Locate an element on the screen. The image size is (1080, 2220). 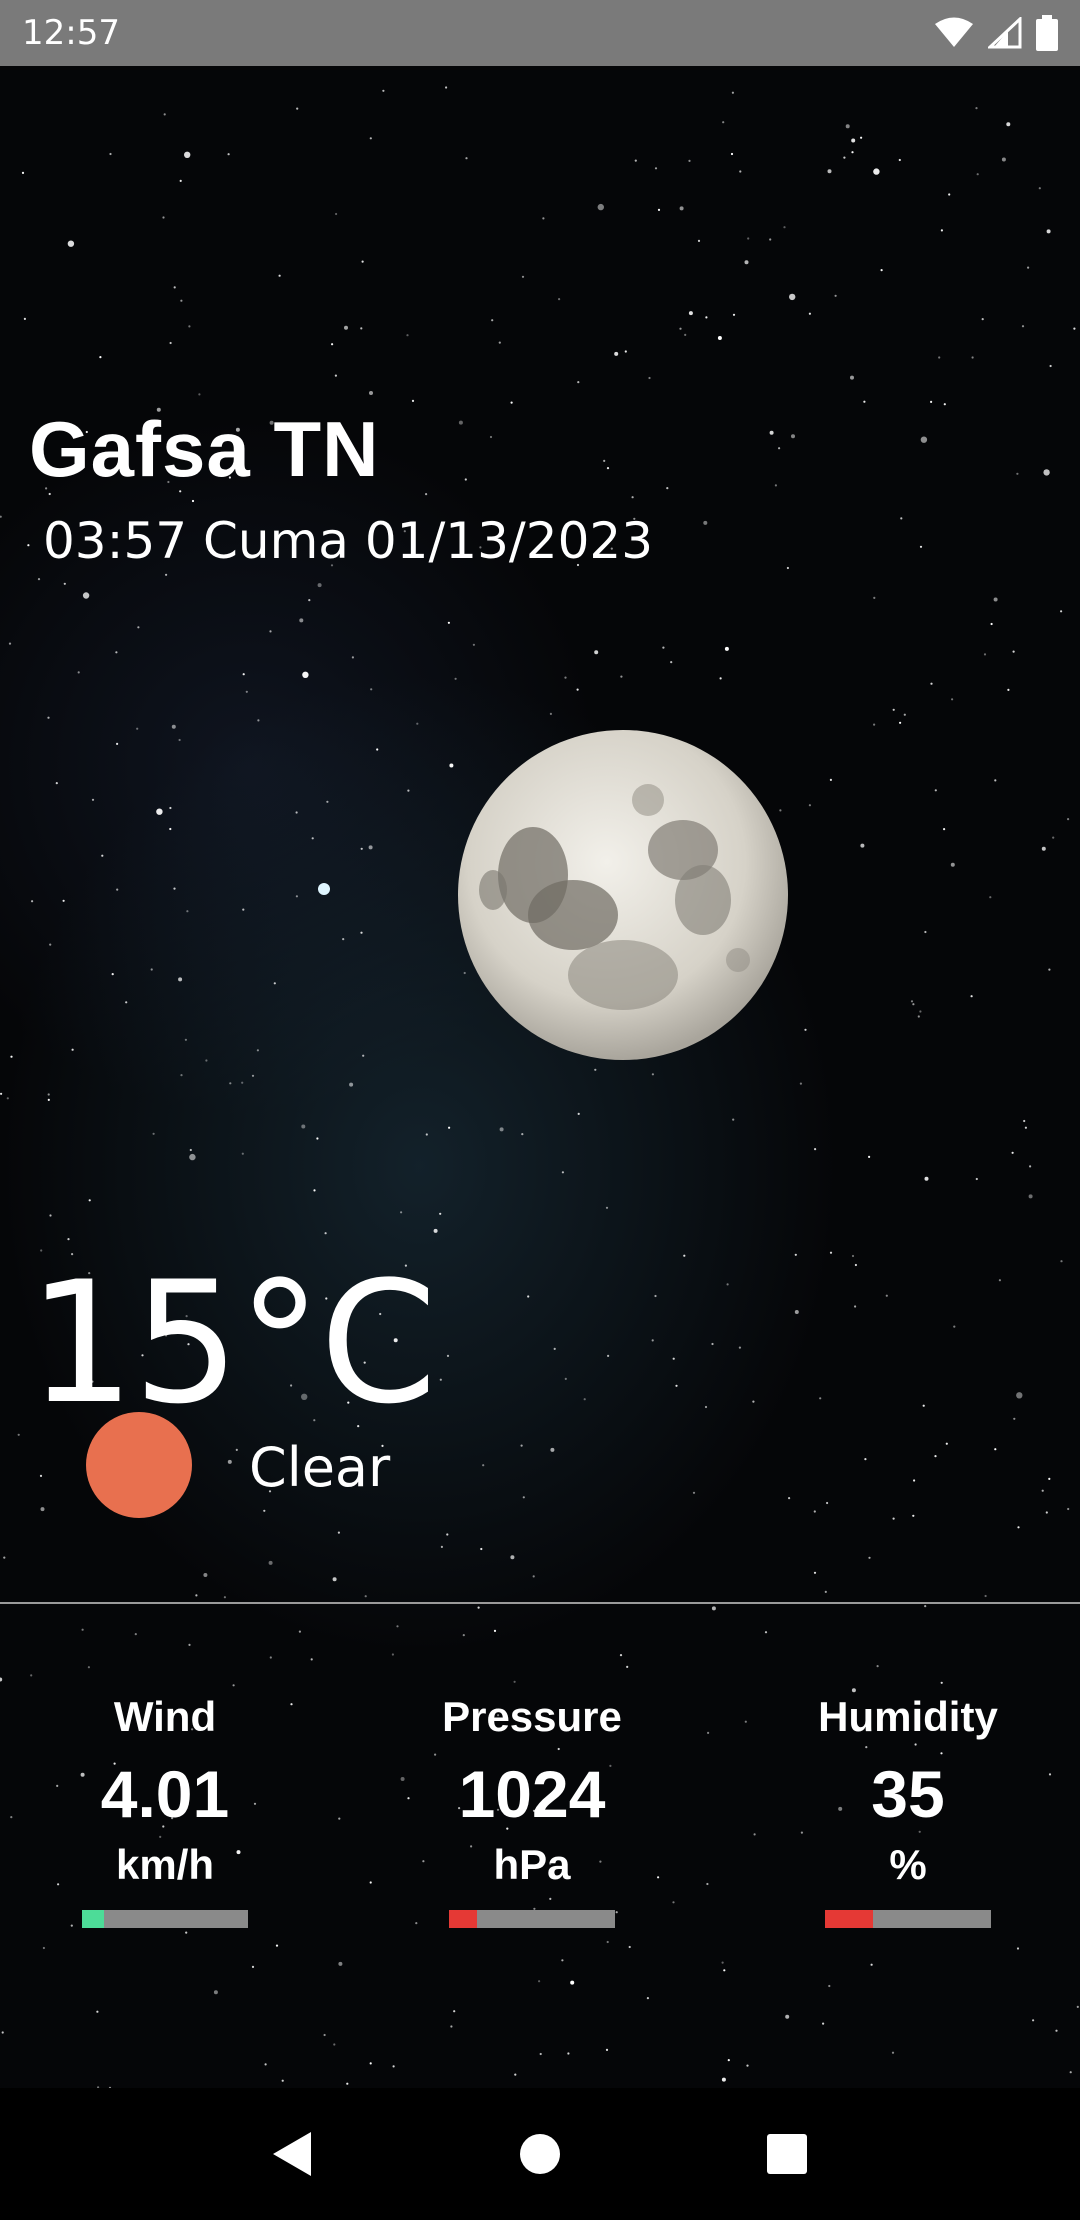
wind-stat: Wind 4.01 km/h is located at coordinates (165, 1809).